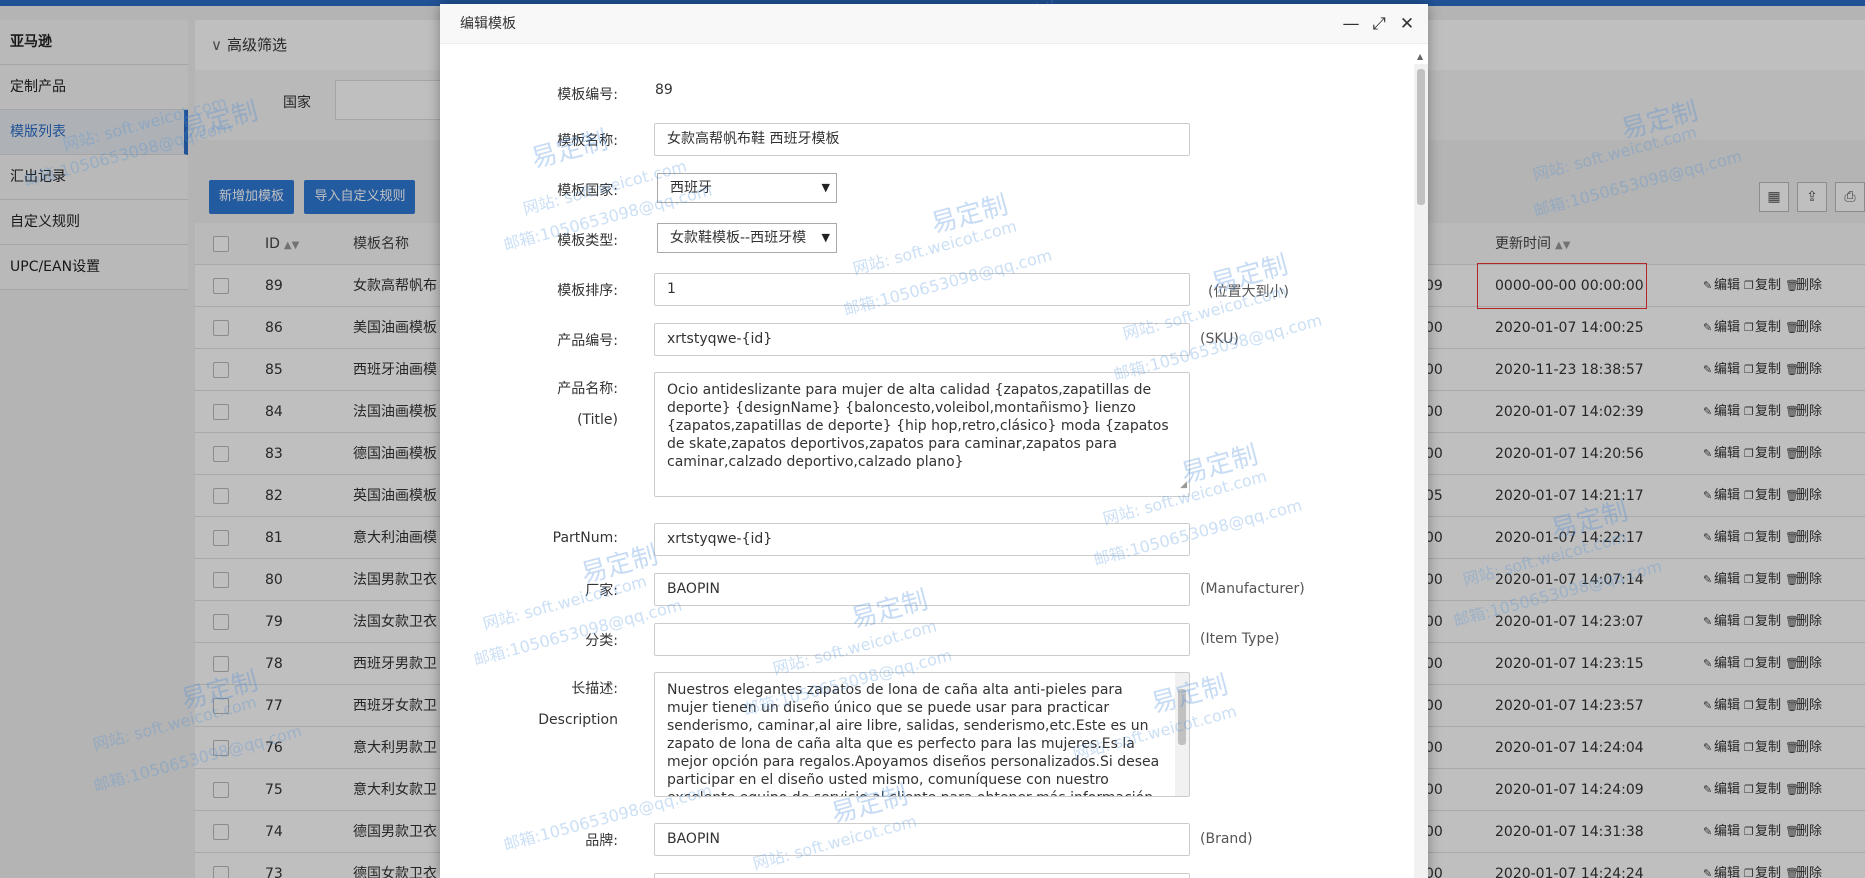 This screenshot has height=878, width=1865. Describe the element at coordinates (1421, 137) in the screenshot. I see `scroll-thumb` at that location.